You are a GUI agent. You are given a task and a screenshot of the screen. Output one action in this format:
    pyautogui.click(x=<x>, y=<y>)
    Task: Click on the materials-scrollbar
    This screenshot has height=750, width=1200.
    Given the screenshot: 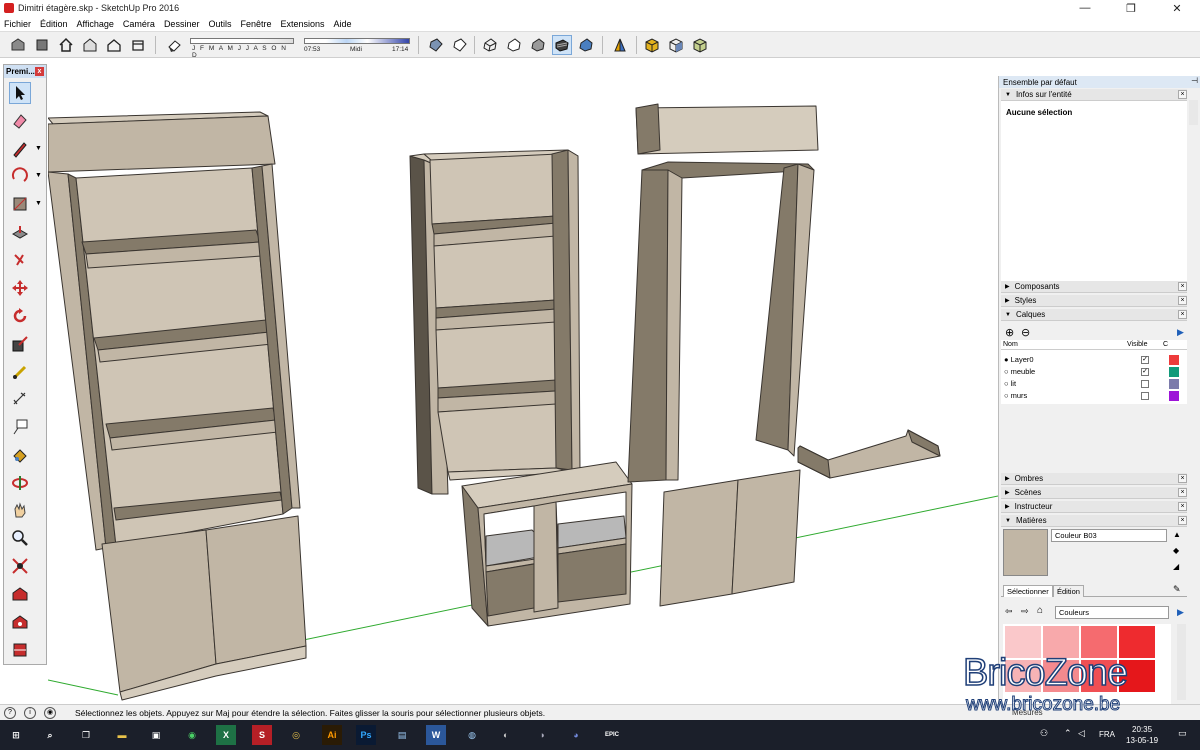 What is the action you would take?
    pyautogui.click(x=1181, y=662)
    